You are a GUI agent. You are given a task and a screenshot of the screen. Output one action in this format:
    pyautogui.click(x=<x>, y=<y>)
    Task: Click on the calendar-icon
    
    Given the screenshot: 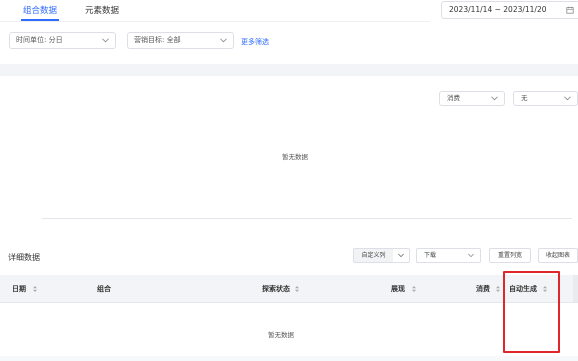 What is the action you would take?
    pyautogui.click(x=570, y=10)
    